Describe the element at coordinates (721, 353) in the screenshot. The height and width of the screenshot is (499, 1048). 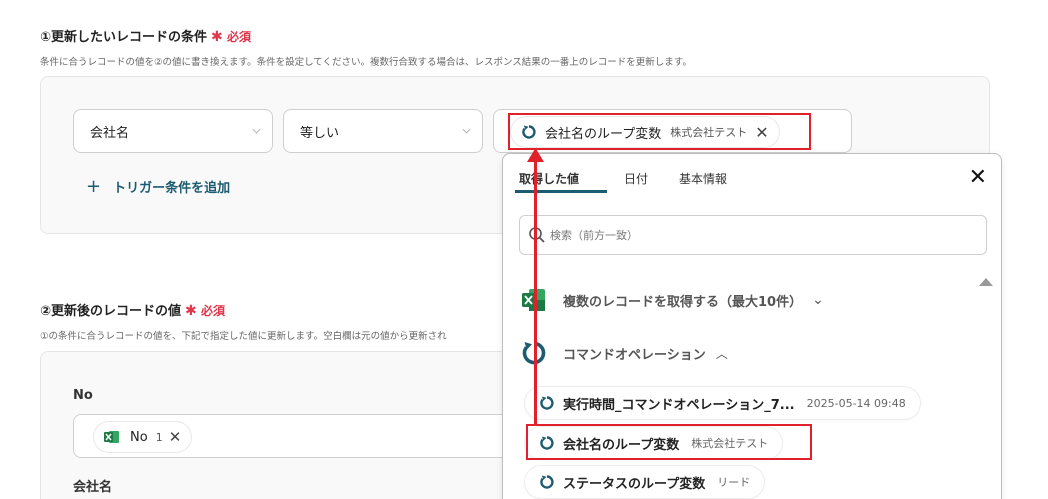
I see `chevron-up-icon: ︿` at that location.